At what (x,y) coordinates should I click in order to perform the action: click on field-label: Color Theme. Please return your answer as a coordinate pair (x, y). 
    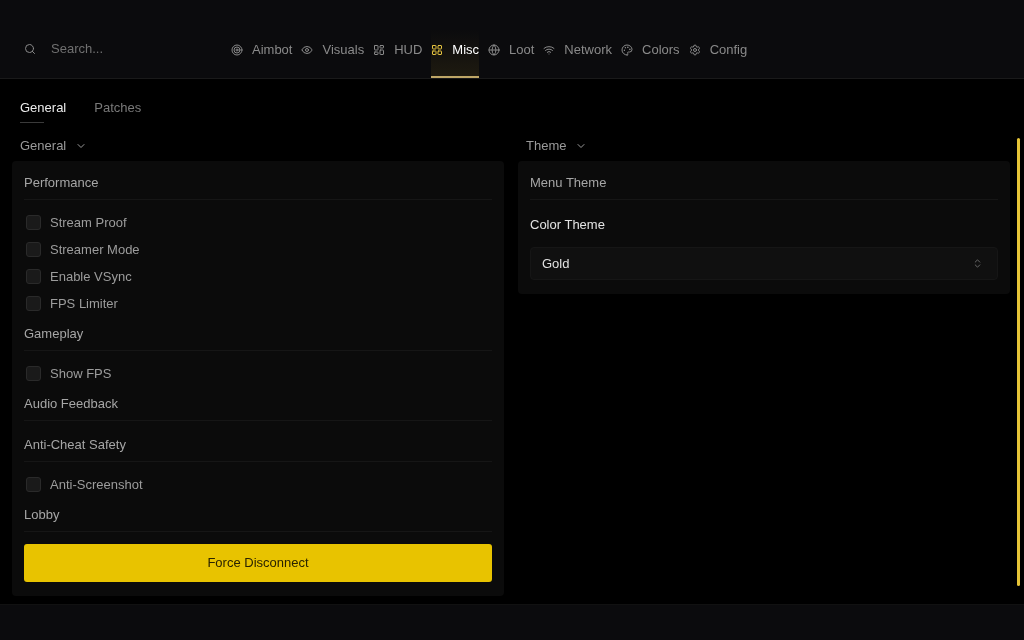
    Looking at the image, I should click on (567, 225).